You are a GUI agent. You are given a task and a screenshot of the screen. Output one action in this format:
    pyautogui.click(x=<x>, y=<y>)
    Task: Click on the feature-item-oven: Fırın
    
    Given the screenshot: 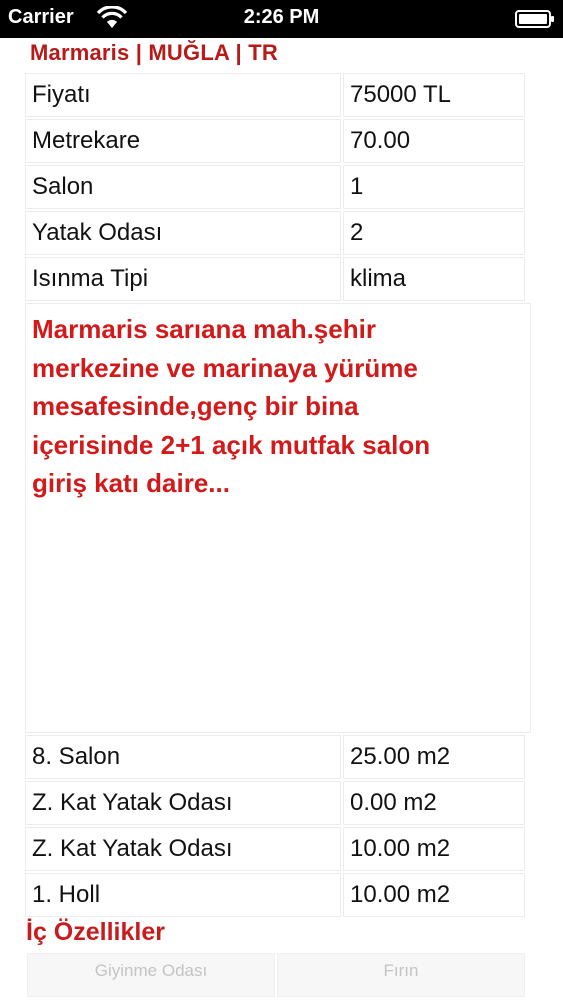 What is the action you would take?
    pyautogui.click(x=401, y=975)
    